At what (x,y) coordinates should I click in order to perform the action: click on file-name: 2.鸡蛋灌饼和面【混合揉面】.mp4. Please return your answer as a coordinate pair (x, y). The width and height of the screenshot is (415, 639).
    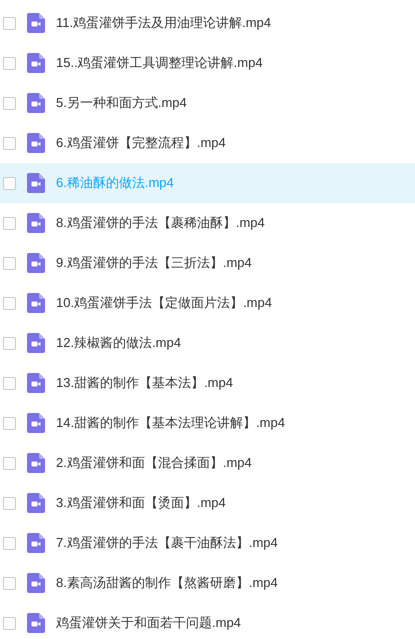
    Looking at the image, I should click on (154, 463).